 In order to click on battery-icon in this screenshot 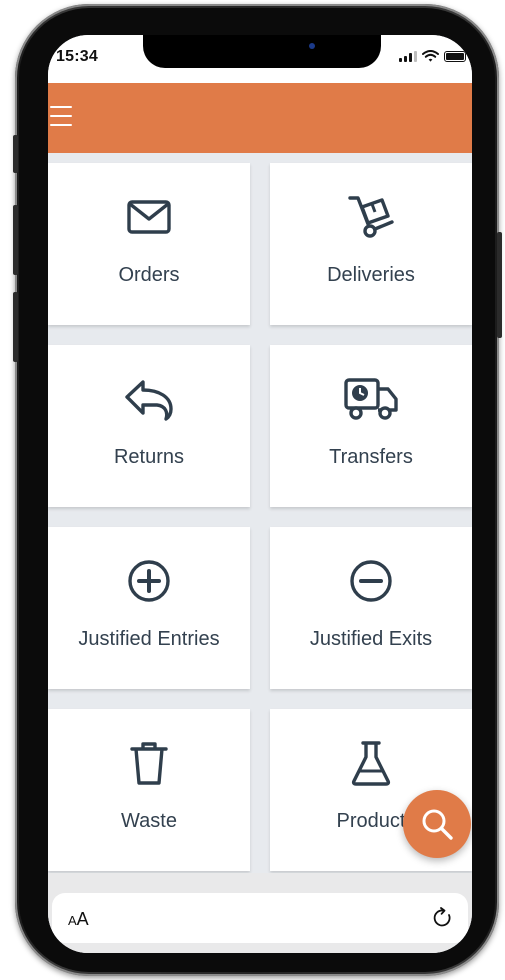, I will do `click(455, 56)`.